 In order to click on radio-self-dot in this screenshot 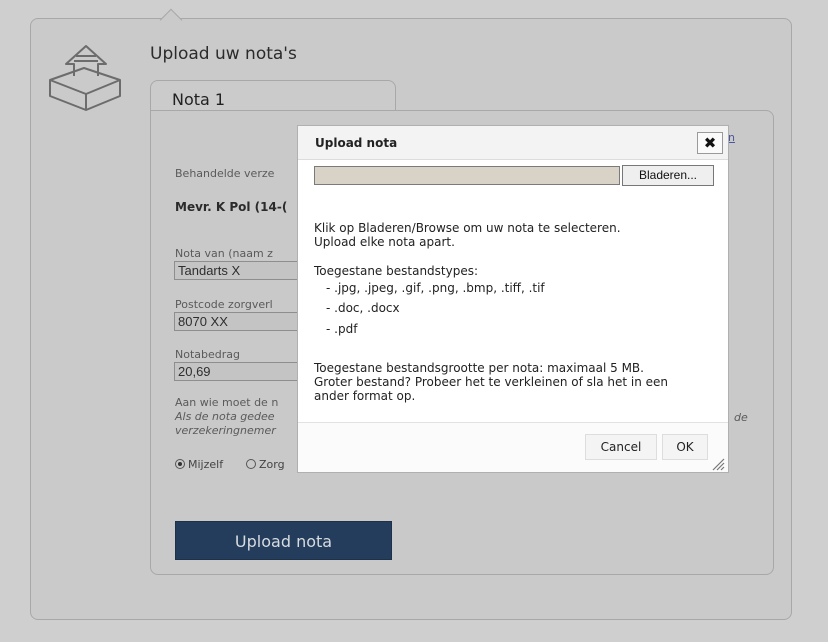, I will do `click(180, 464)`.